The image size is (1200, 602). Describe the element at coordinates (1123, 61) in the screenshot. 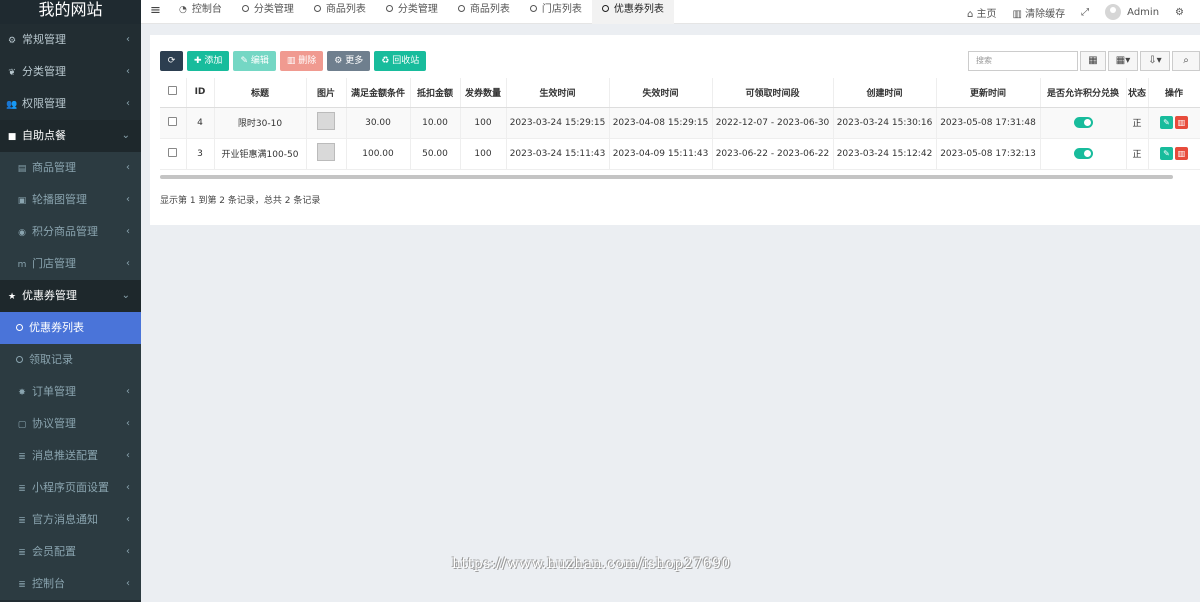

I see `columns-button: ▦▾` at that location.